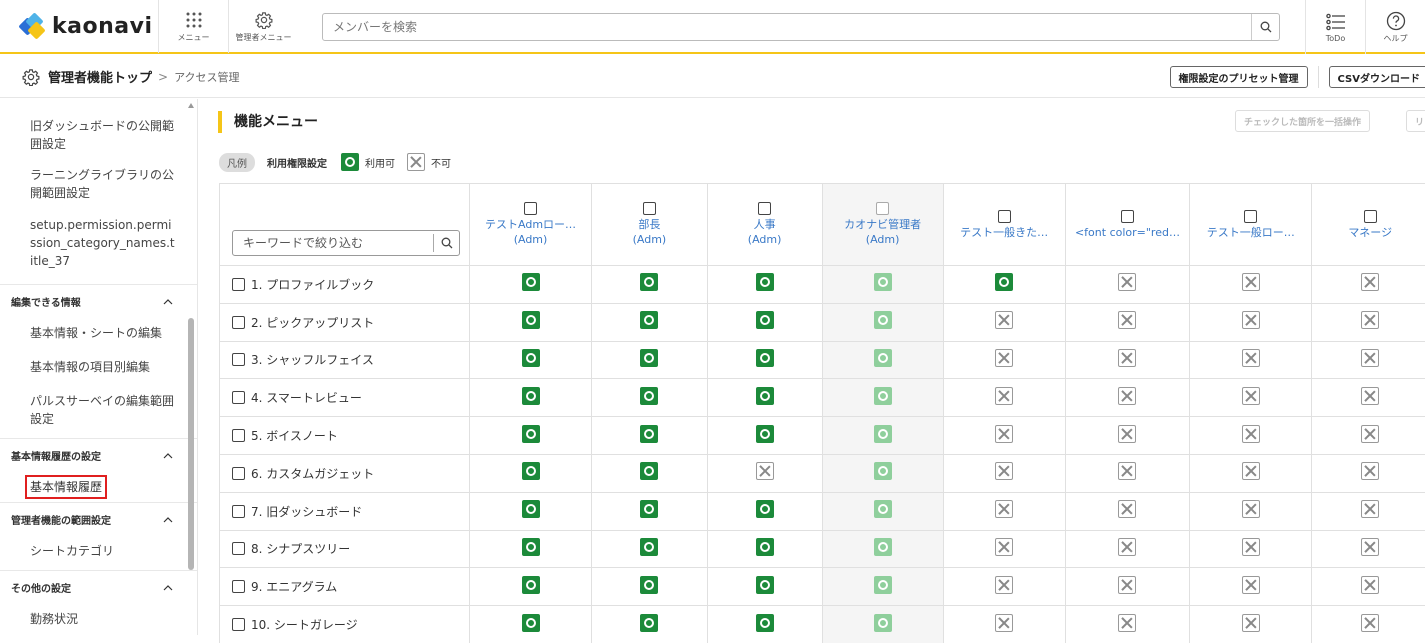 Image resolution: width=1425 pixels, height=643 pixels. What do you see at coordinates (98, 183) in the screenshot?
I see `sidebar-item-learning-library: ラーニングライブラリの公開範囲設定` at bounding box center [98, 183].